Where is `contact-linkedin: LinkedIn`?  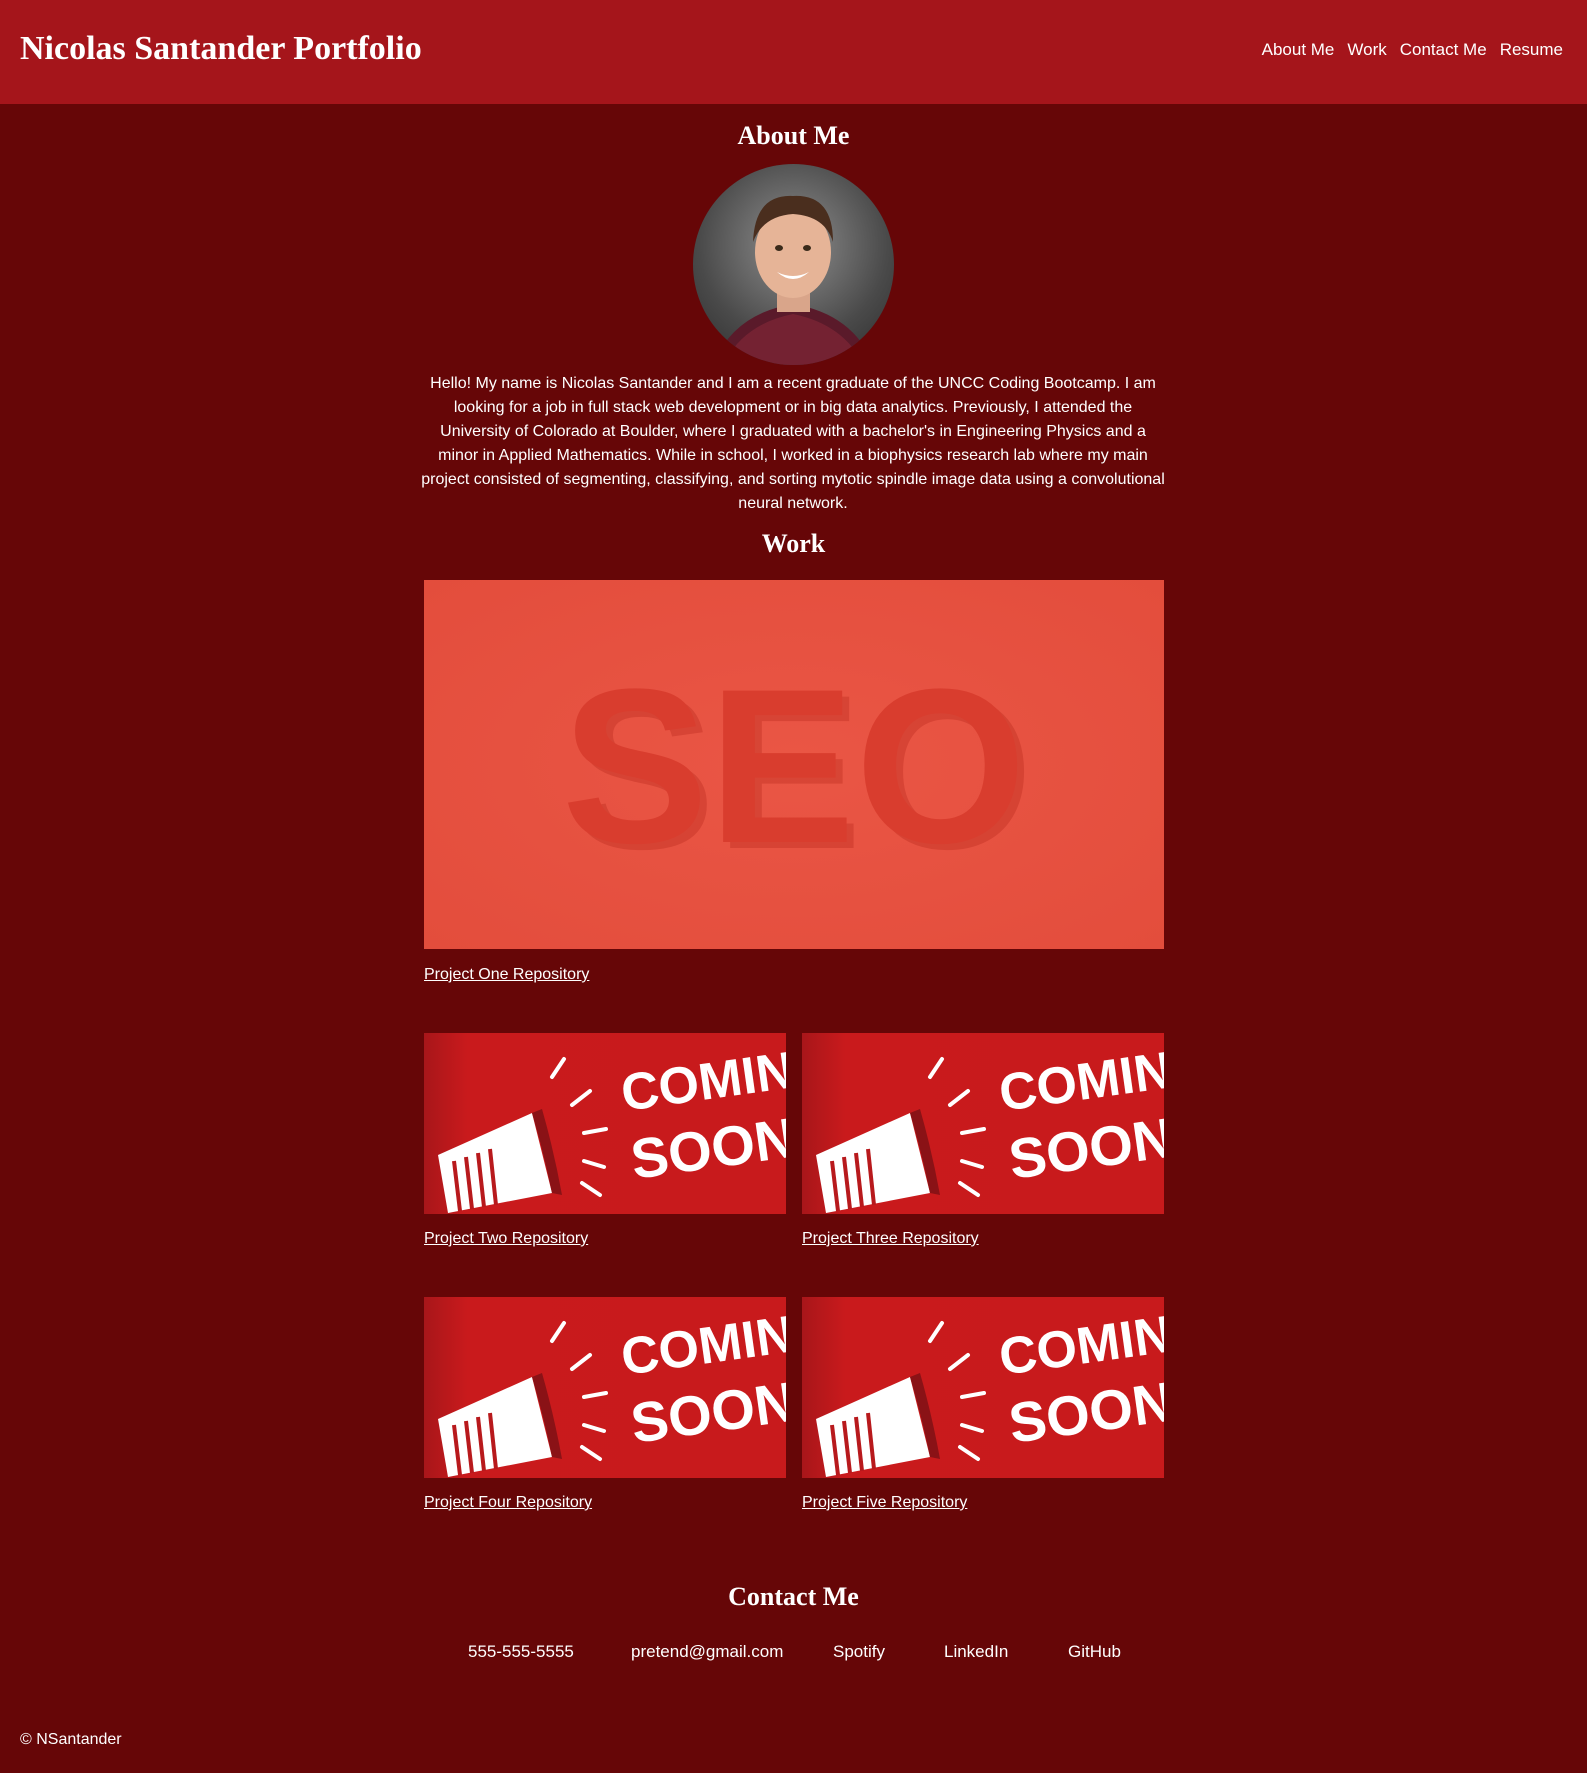
contact-linkedin: LinkedIn is located at coordinates (976, 1652).